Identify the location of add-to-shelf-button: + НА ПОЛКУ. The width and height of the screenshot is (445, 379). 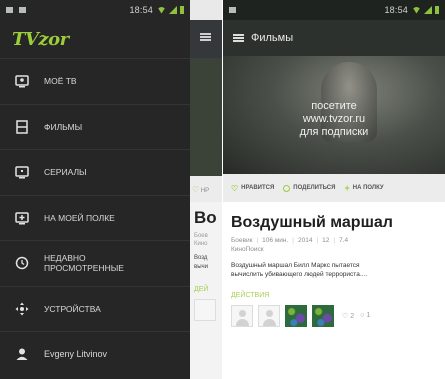
(363, 188).